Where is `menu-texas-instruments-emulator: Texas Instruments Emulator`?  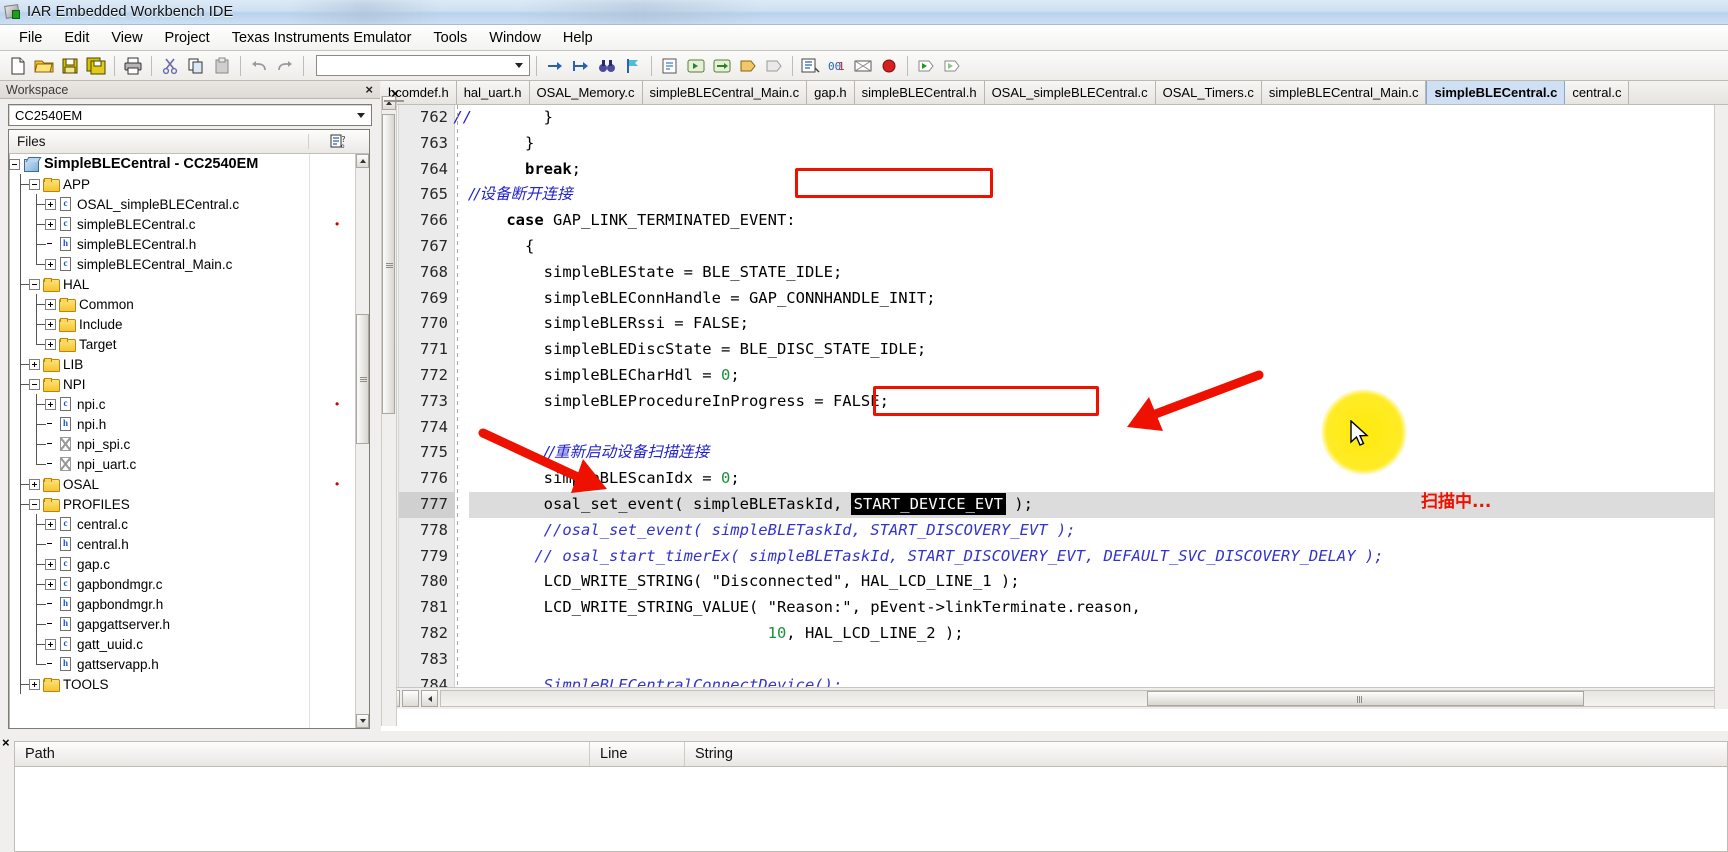
menu-texas-instruments-emulator: Texas Instruments Emulator is located at coordinates (322, 38).